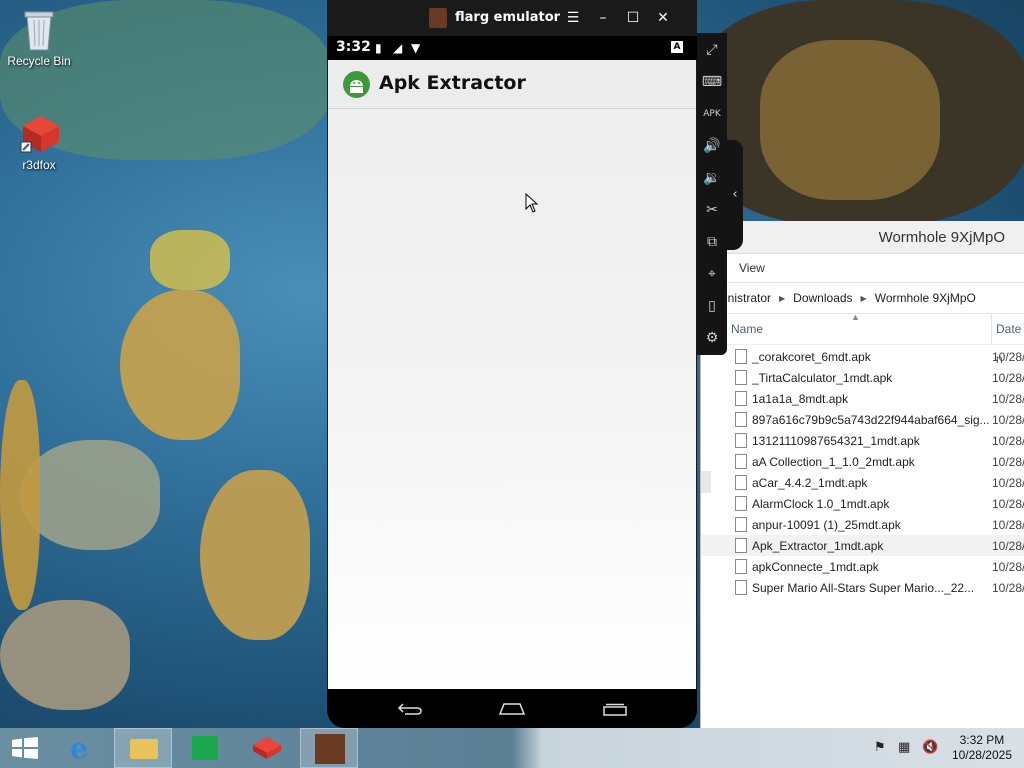 The height and width of the screenshot is (768, 1024). I want to click on android-nav-bar, so click(512, 708).